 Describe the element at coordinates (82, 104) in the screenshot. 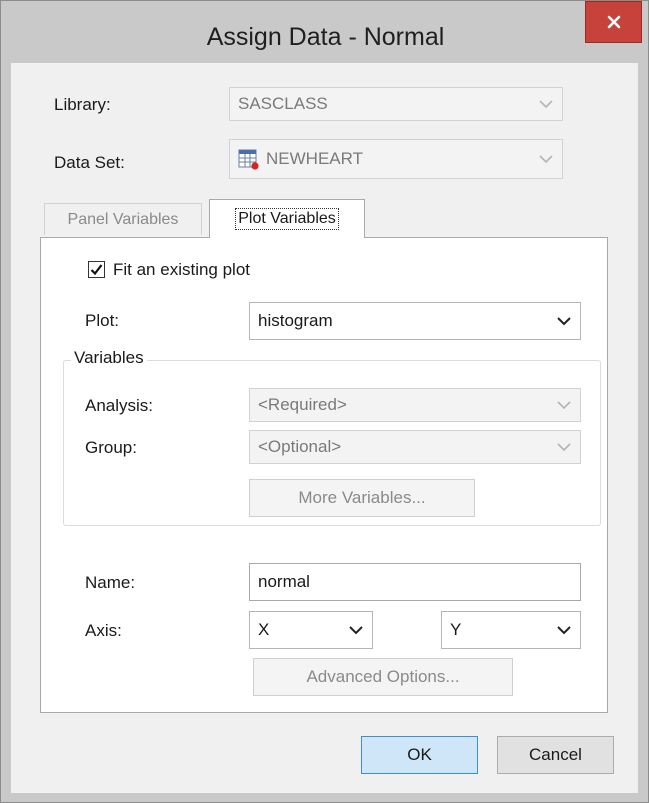

I see `library-label: Library:` at that location.